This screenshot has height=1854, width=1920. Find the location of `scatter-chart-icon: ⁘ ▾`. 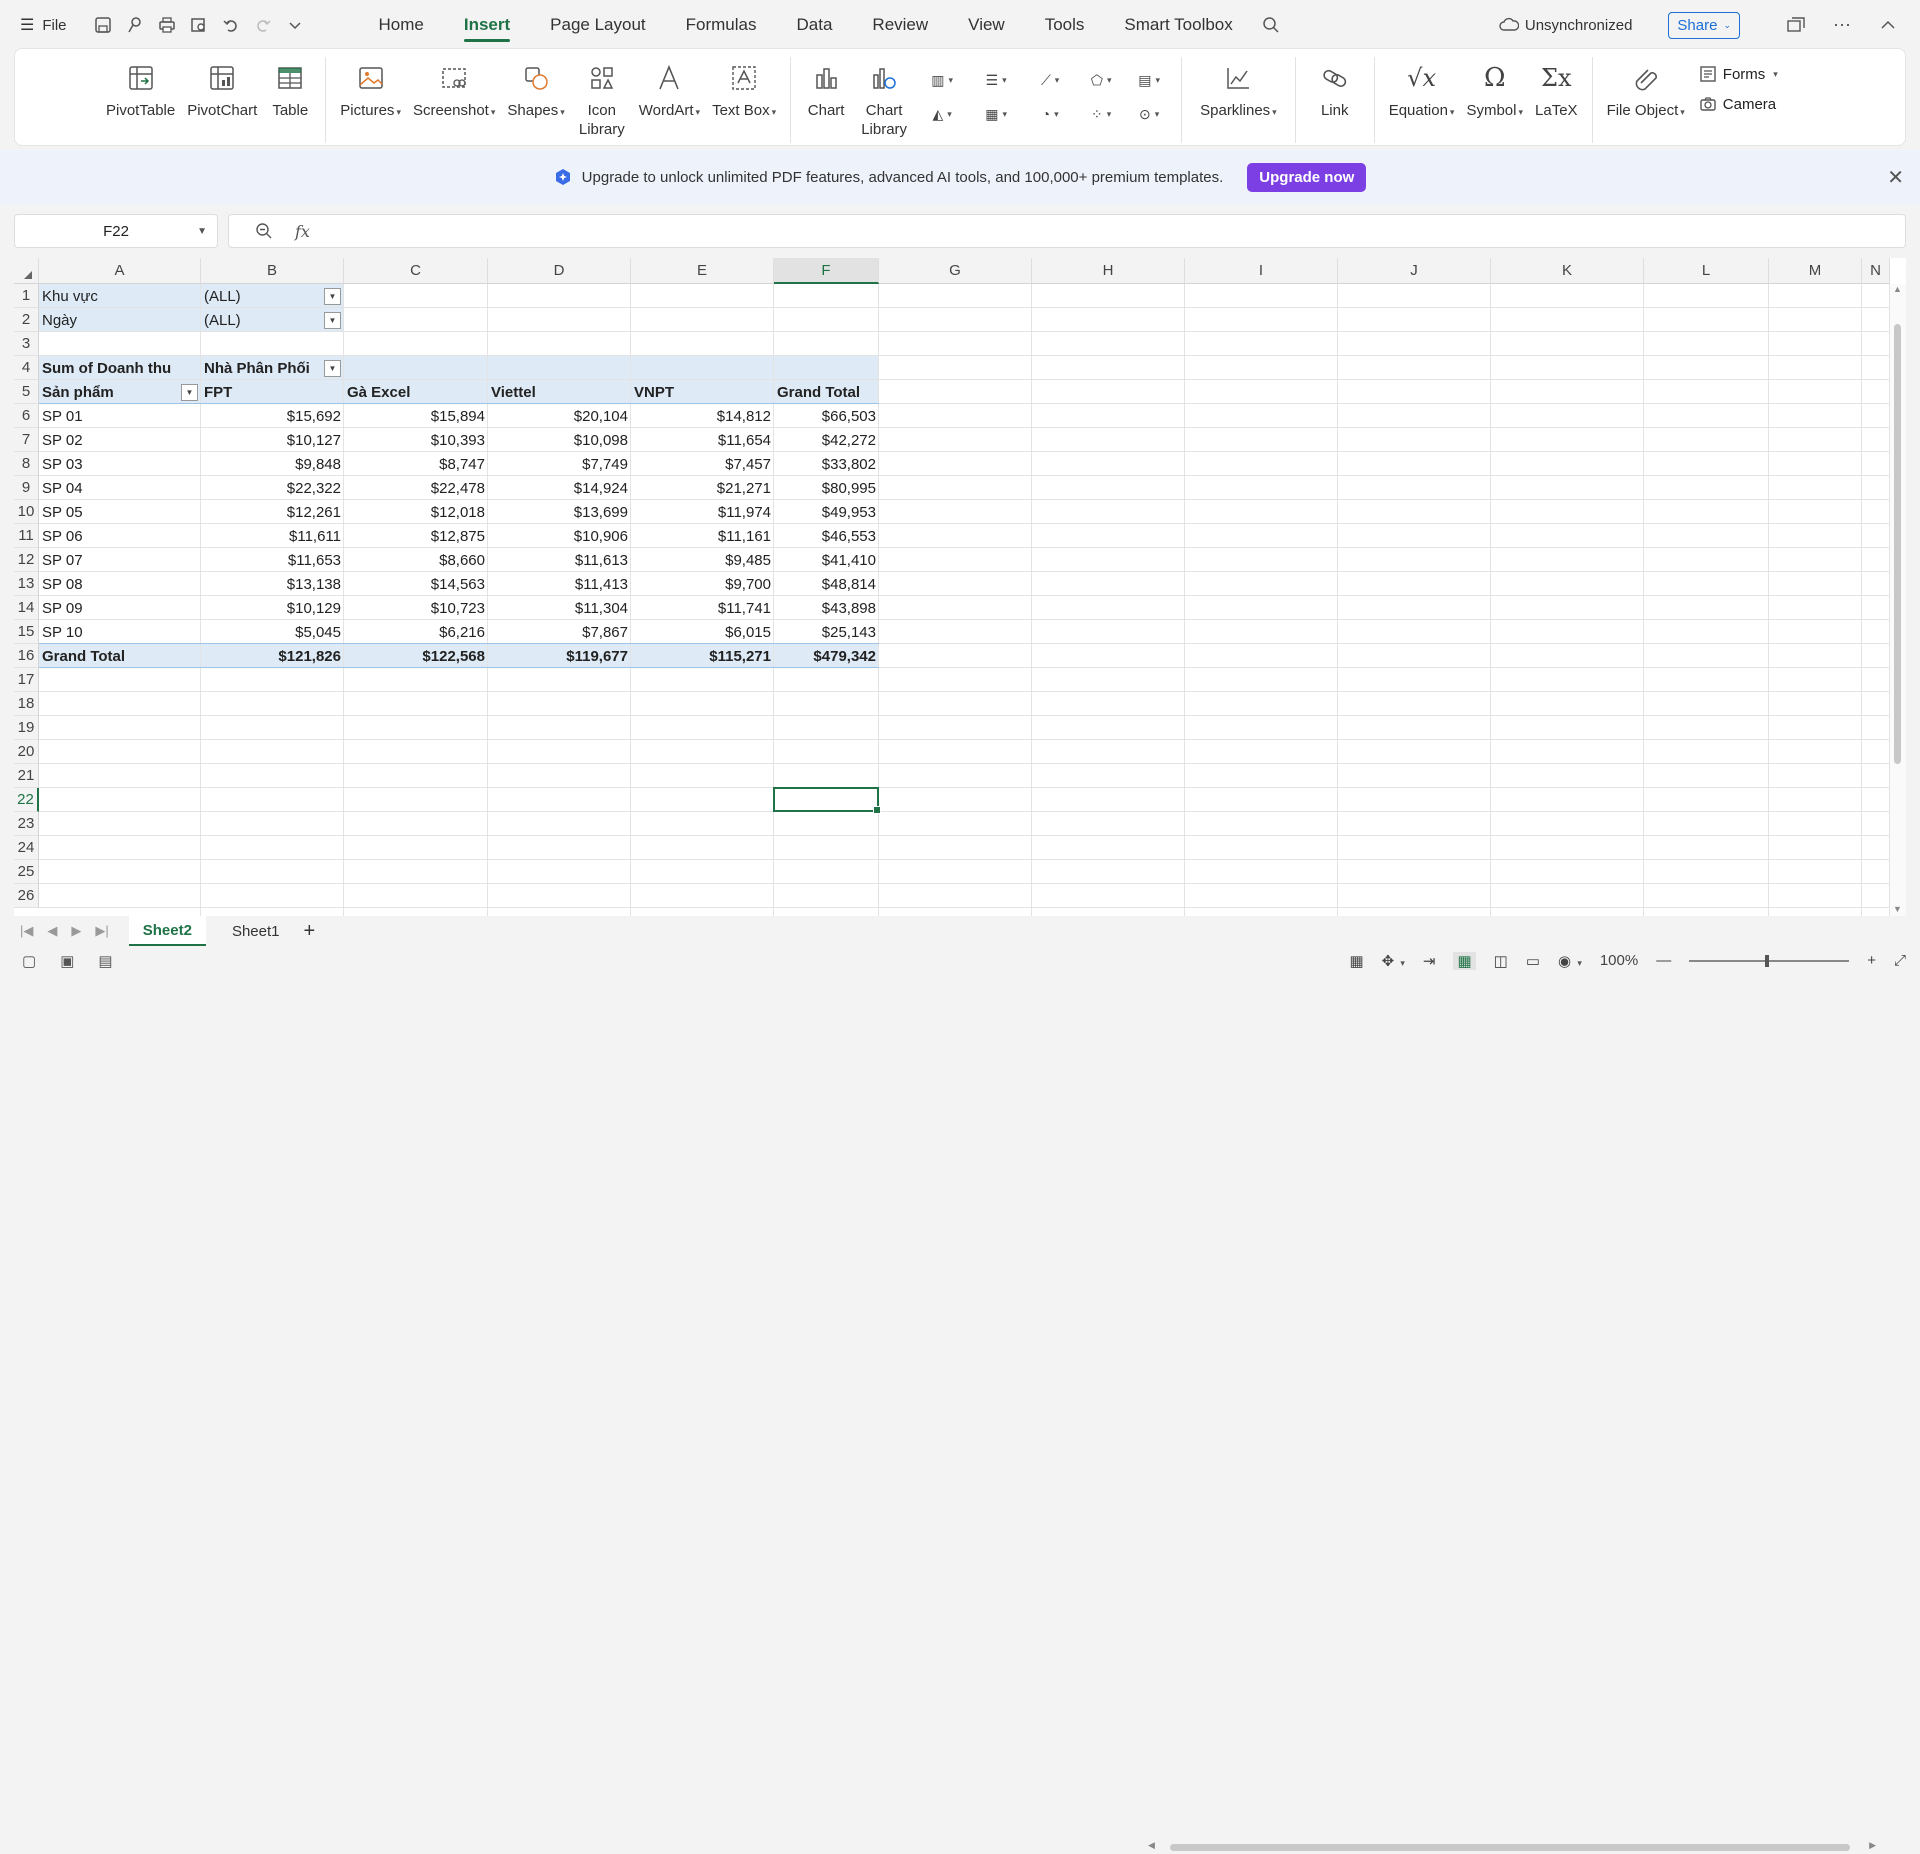

scatter-chart-icon: ⁘ ▾ is located at coordinates (1101, 114).